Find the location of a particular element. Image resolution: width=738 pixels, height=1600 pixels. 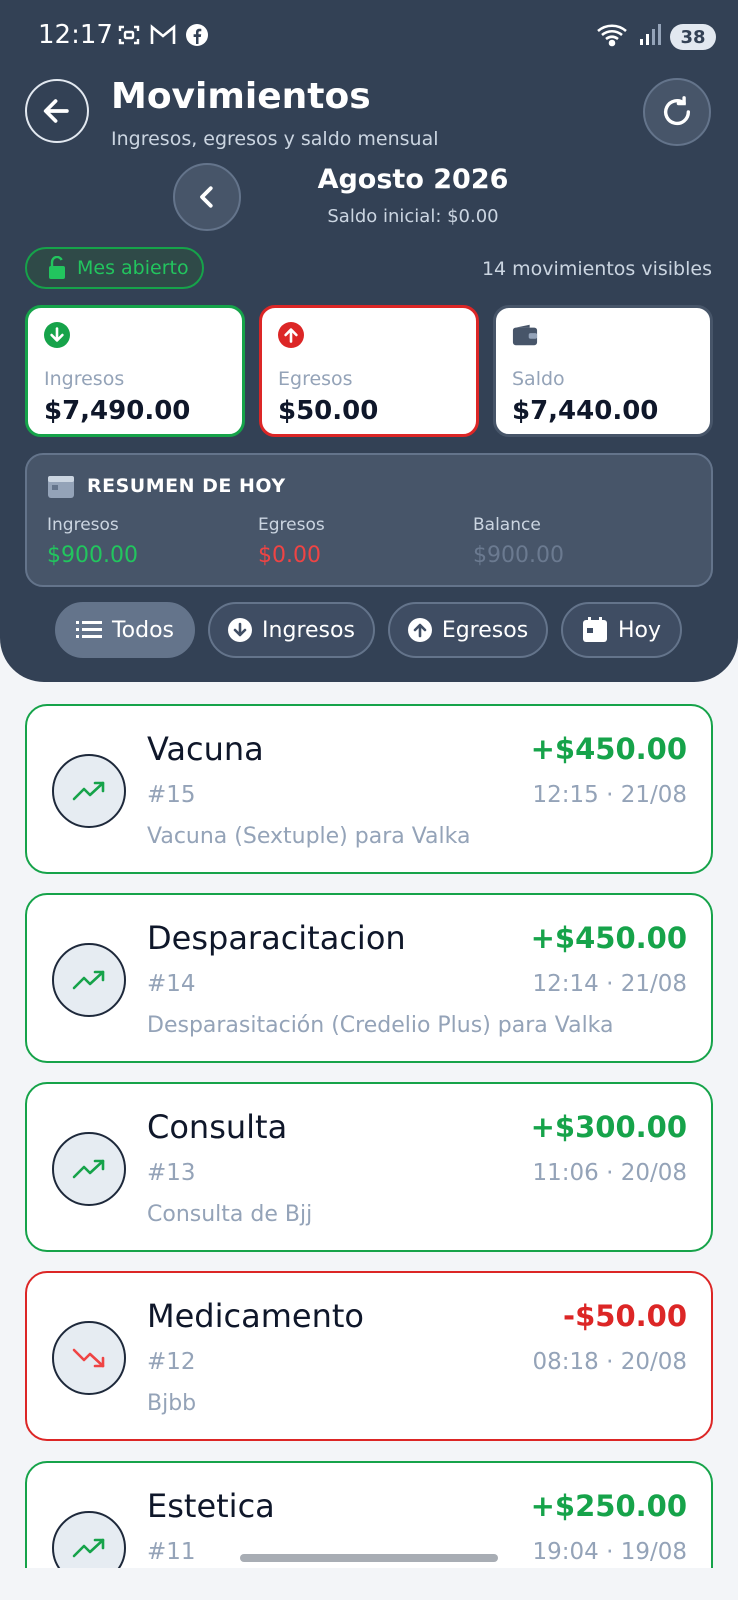

trend-down-icon is located at coordinates (89, 1358).